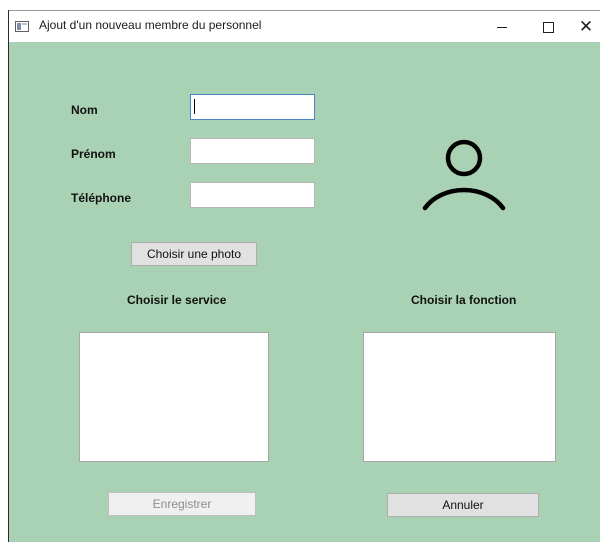 The image size is (600, 542). I want to click on fonction-label: Choisir la fonction, so click(464, 300).